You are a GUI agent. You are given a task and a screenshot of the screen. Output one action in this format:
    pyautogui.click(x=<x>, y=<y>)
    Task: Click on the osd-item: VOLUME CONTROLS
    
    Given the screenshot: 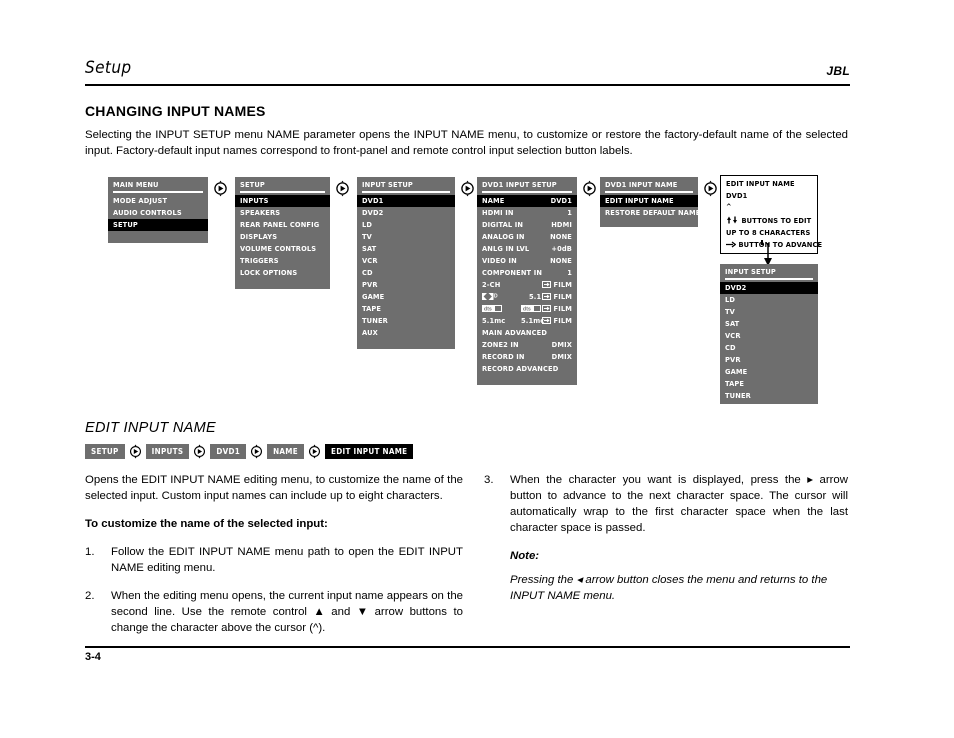 What is the action you would take?
    pyautogui.click(x=282, y=249)
    